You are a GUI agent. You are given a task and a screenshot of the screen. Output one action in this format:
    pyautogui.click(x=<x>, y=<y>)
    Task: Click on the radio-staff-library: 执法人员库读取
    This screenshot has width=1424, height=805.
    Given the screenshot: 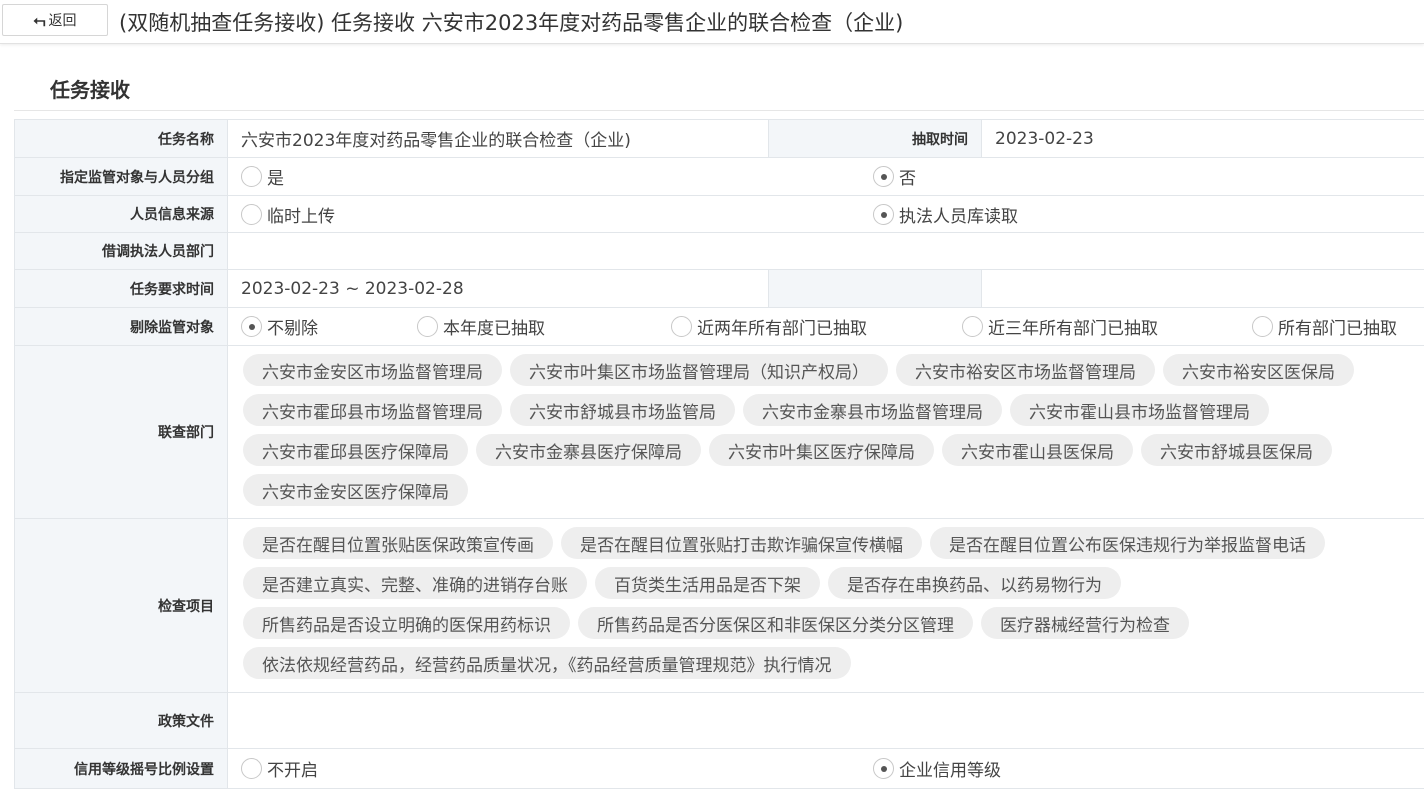 What is the action you would take?
    pyautogui.click(x=945, y=214)
    